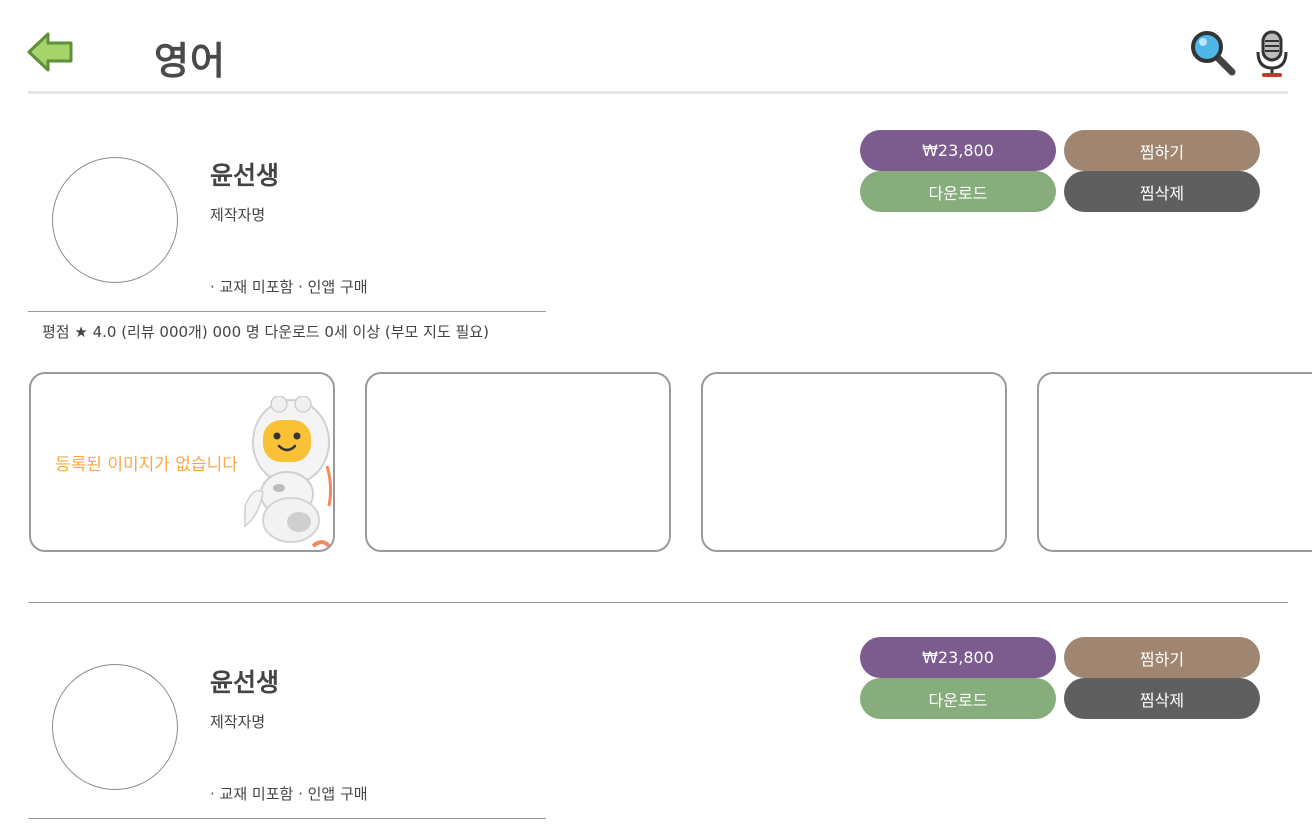  I want to click on back-arrow-icon, so click(50, 52).